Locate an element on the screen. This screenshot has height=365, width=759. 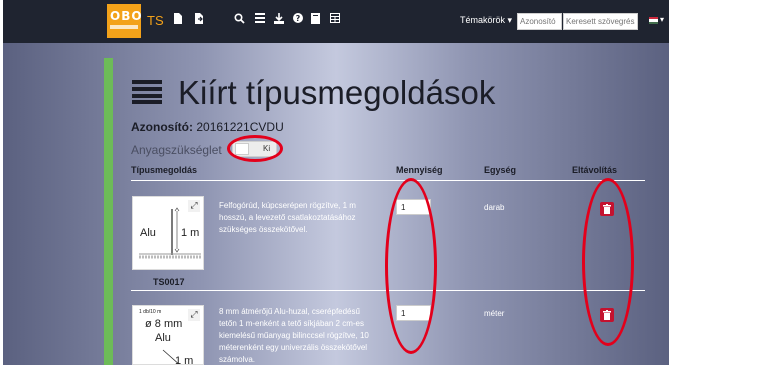
search-icon is located at coordinates (239, 20).